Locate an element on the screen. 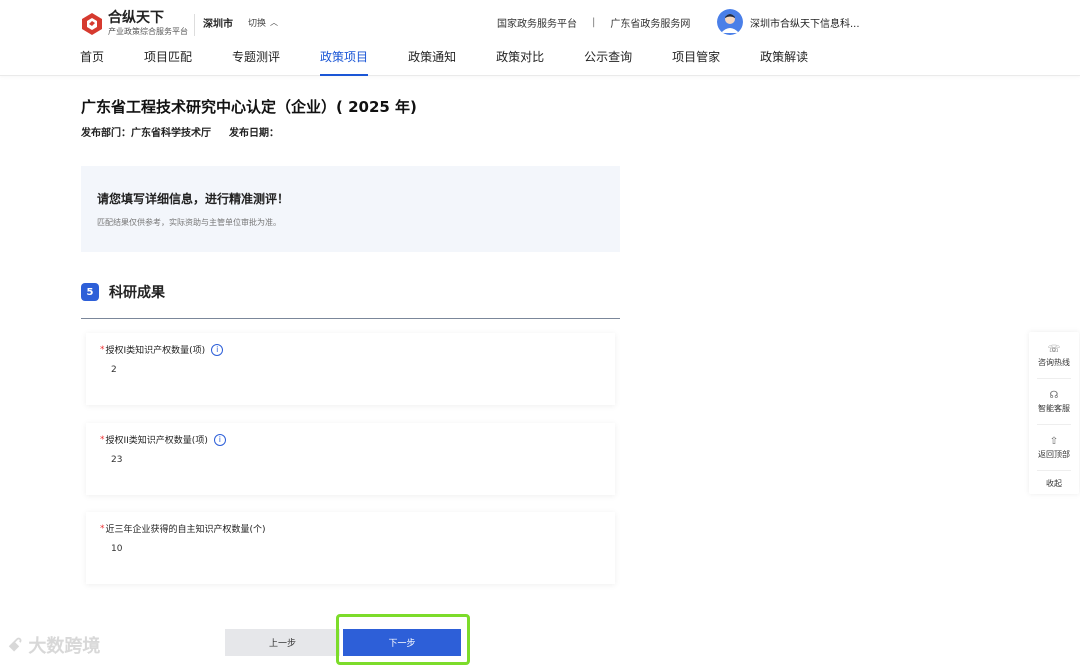  publish-department: 发布部门：广东省科学技术厅 is located at coordinates (146, 133).